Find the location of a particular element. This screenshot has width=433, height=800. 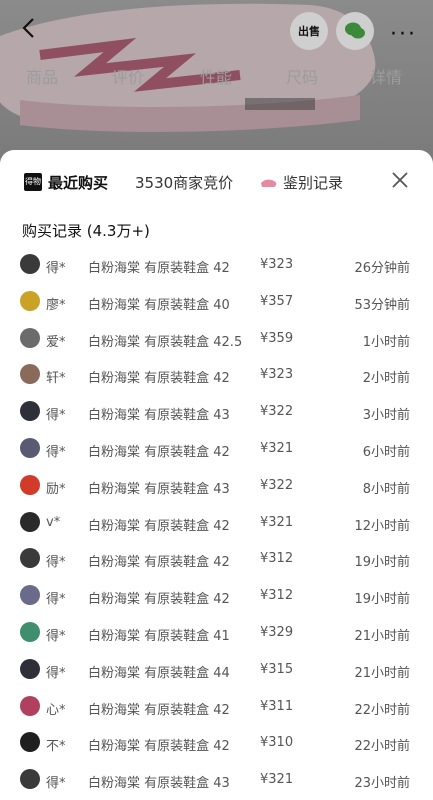

table-row: 得* 白粉海棠 有原装鞋盒 44 ¥315 21小时前 is located at coordinates (216, 671).